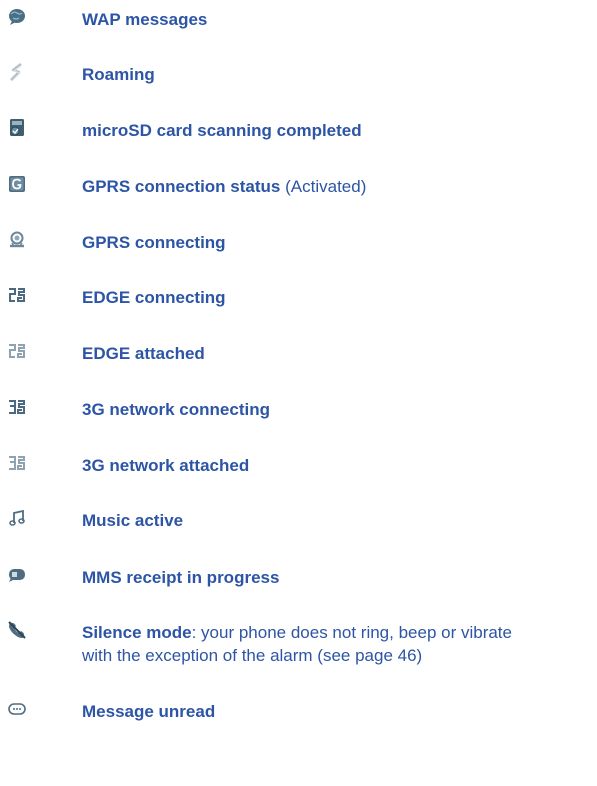 This screenshot has height=786, width=597. I want to click on entry-text: microSD card scanning completed, so click(337, 130).